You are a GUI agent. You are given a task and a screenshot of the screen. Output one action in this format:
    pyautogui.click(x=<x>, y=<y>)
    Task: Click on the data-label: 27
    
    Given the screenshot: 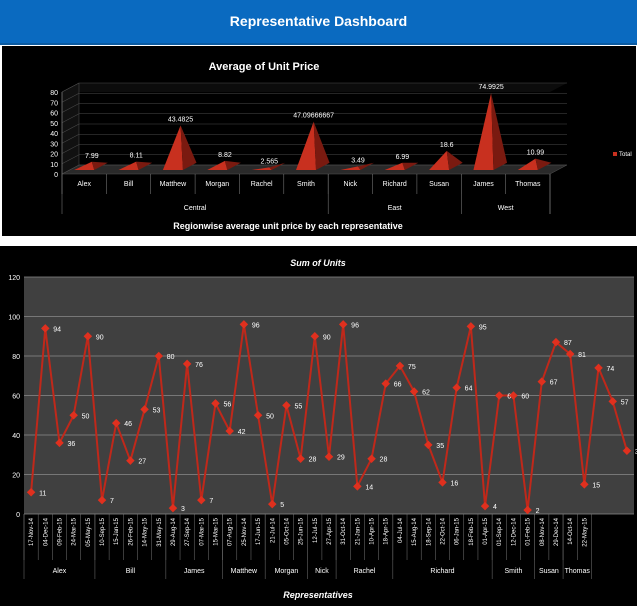 What is the action you would take?
    pyautogui.click(x=142, y=462)
    